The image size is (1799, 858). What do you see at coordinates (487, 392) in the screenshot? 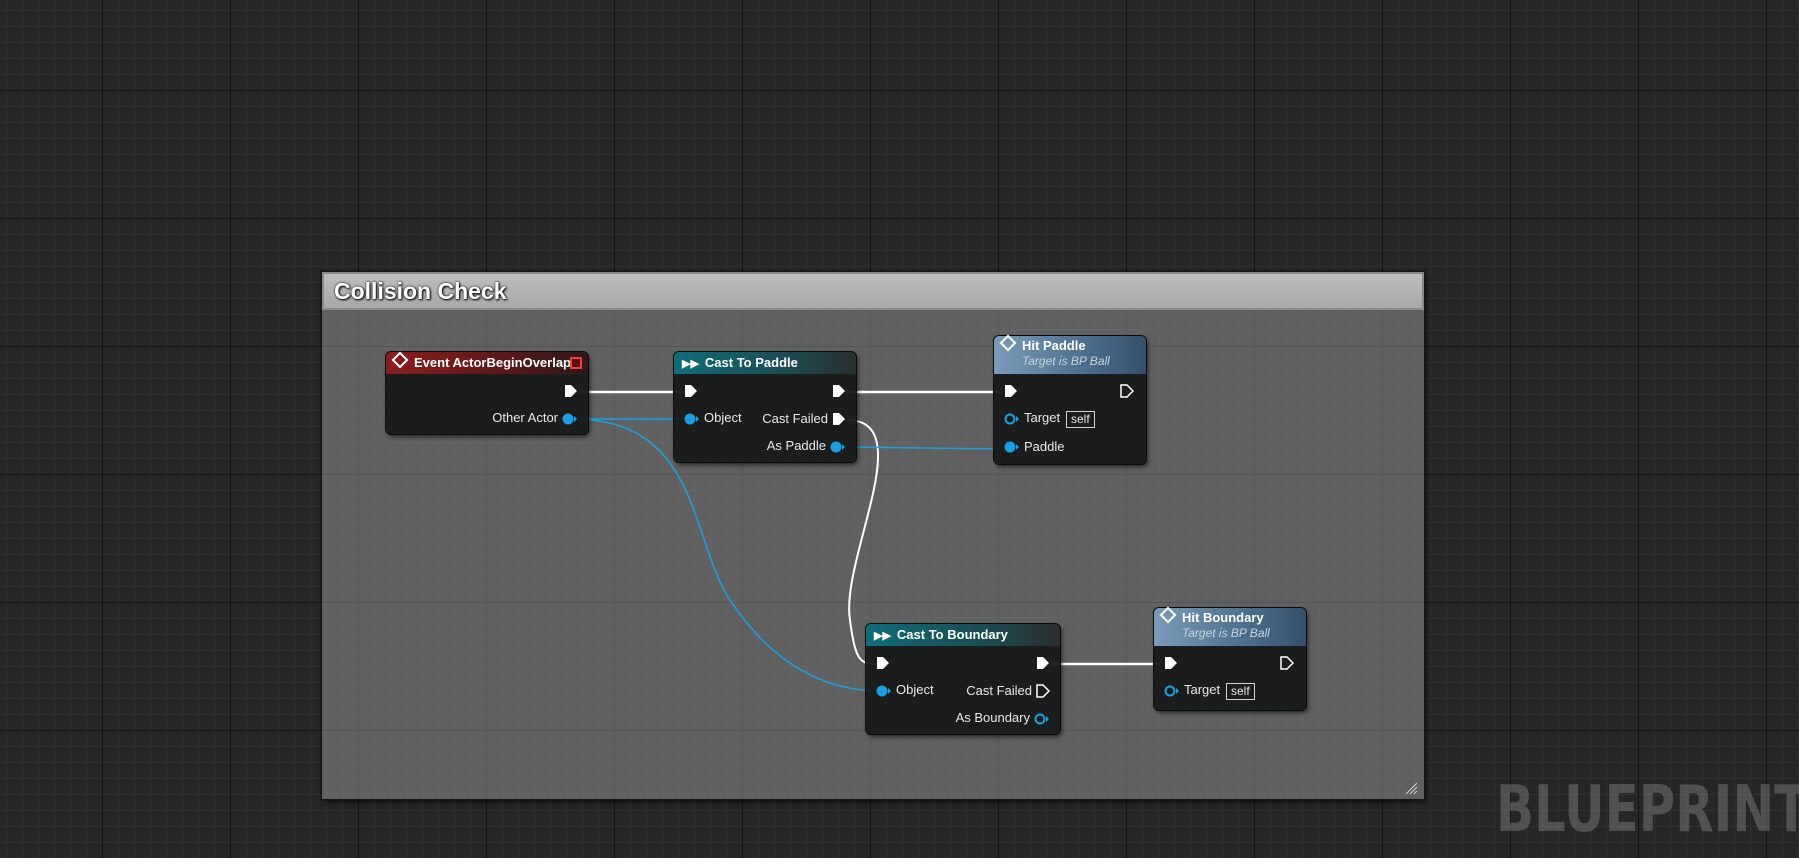
I see `node-event-actor-begin-overlap: Event ActorBeginOverlap Other Actor` at bounding box center [487, 392].